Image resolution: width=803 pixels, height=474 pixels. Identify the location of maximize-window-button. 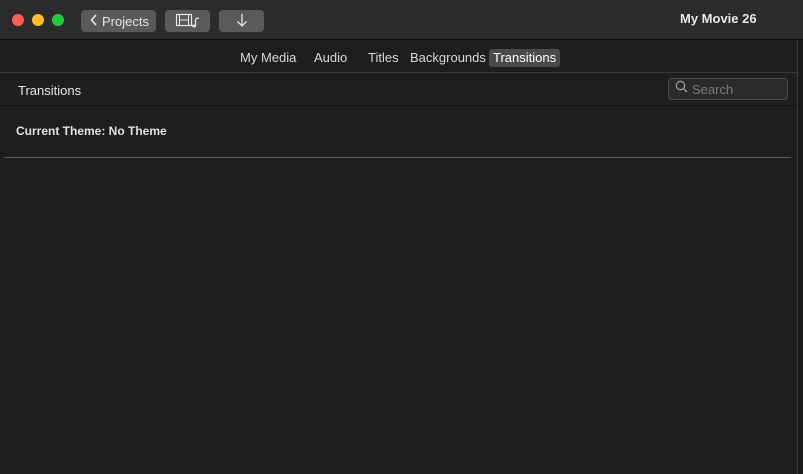
(58, 20).